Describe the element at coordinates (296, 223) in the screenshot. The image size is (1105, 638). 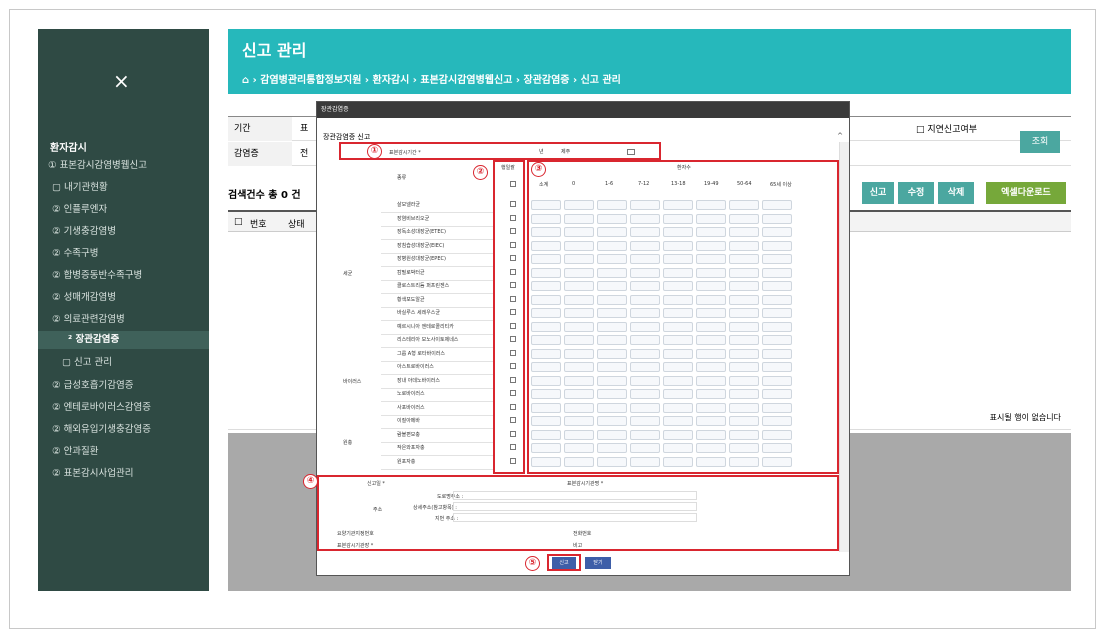
I see `col-status: 상태` at that location.